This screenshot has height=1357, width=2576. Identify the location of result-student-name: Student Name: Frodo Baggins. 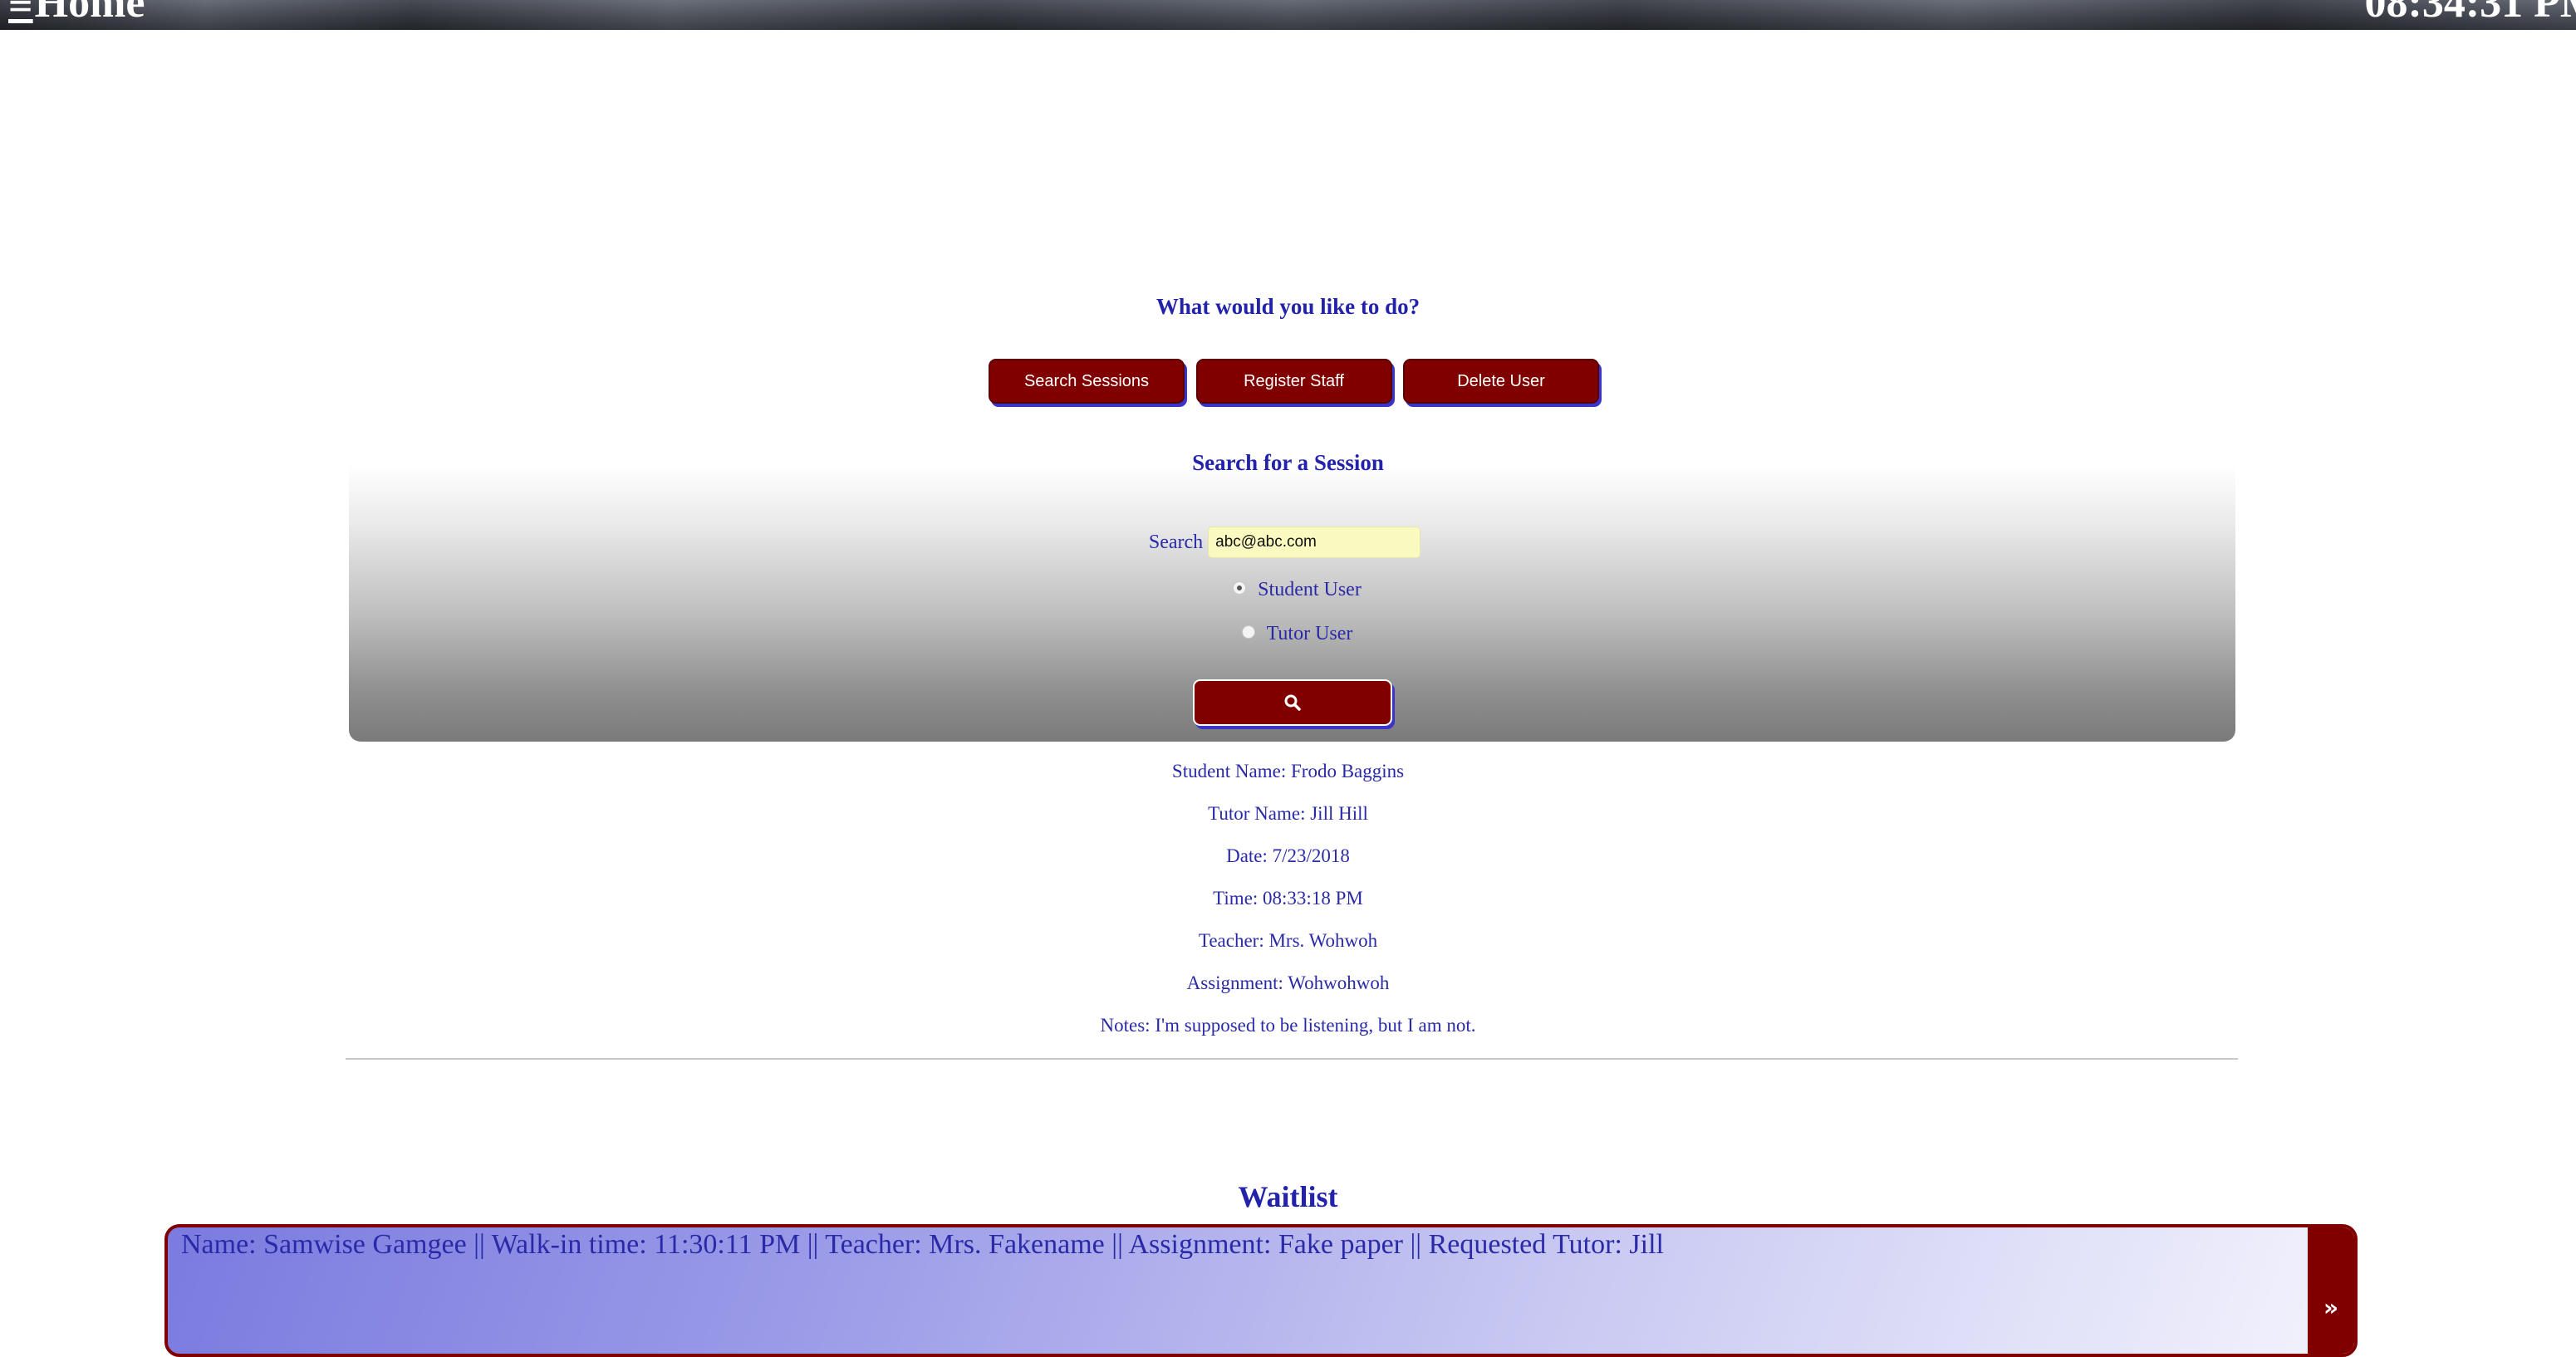
(1288, 771).